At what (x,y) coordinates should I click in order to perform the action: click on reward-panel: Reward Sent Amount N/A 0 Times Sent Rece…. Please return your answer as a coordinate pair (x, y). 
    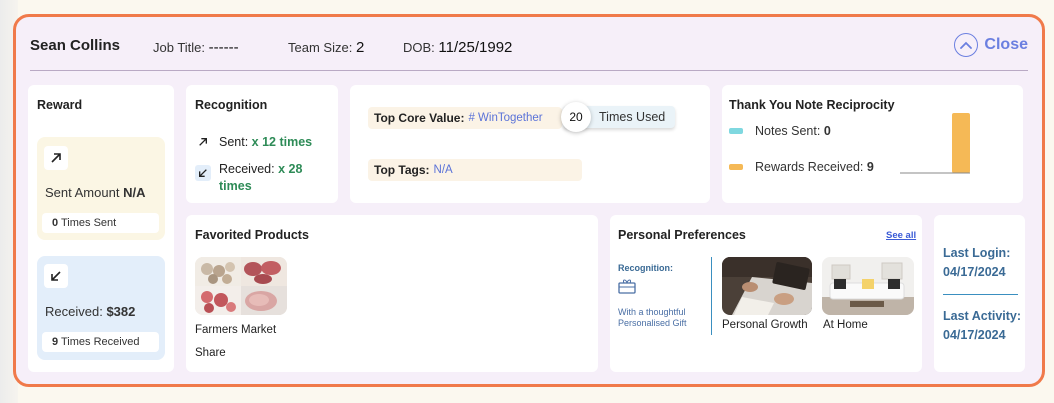
    Looking at the image, I should click on (101, 228).